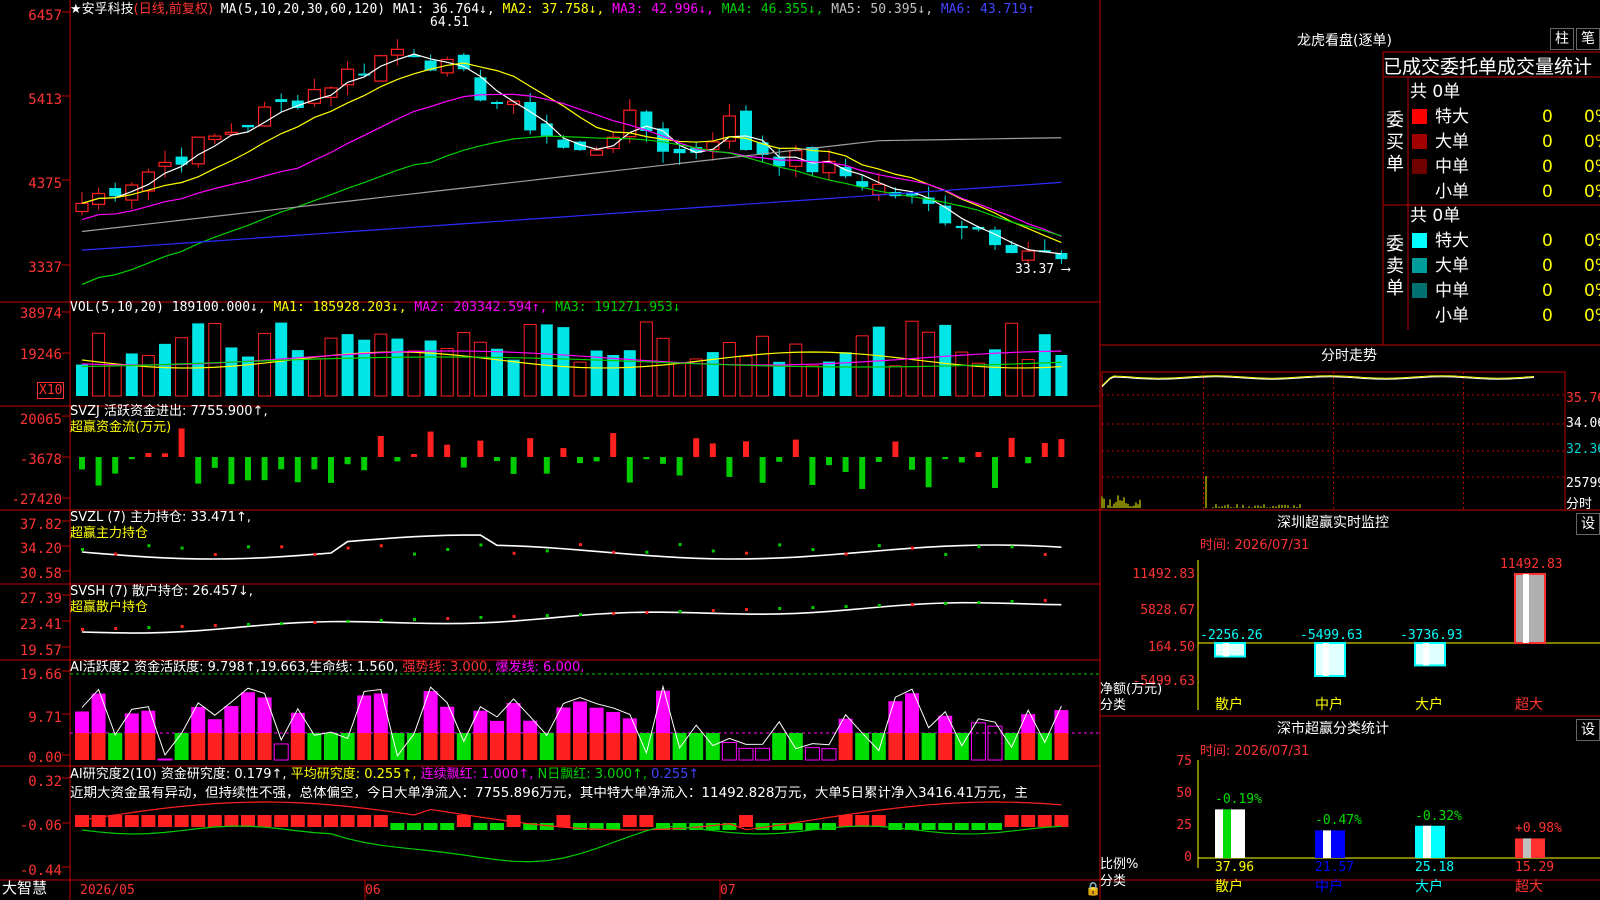  What do you see at coordinates (1093, 889) in the screenshot?
I see `lock-icon: 🔒` at bounding box center [1093, 889].